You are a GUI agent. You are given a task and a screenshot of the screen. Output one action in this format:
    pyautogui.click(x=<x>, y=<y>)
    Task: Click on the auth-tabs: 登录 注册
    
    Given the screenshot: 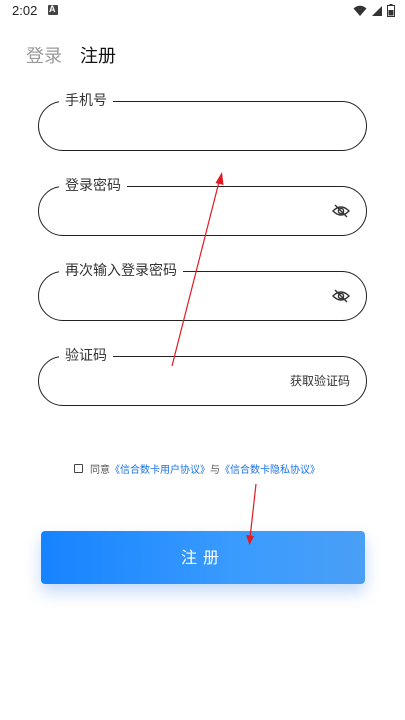 What is the action you would take?
    pyautogui.click(x=71, y=55)
    